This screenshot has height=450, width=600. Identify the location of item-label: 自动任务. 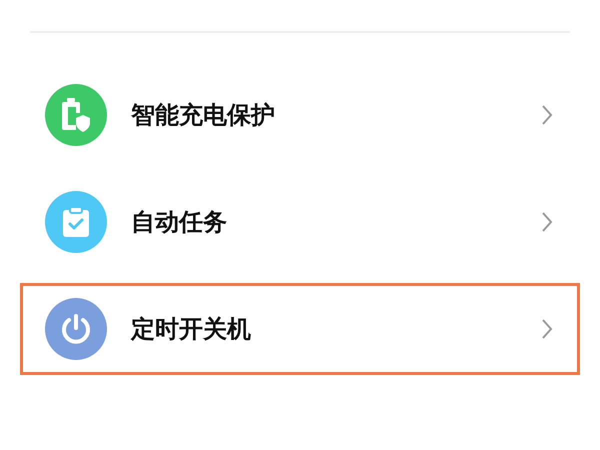
(179, 222).